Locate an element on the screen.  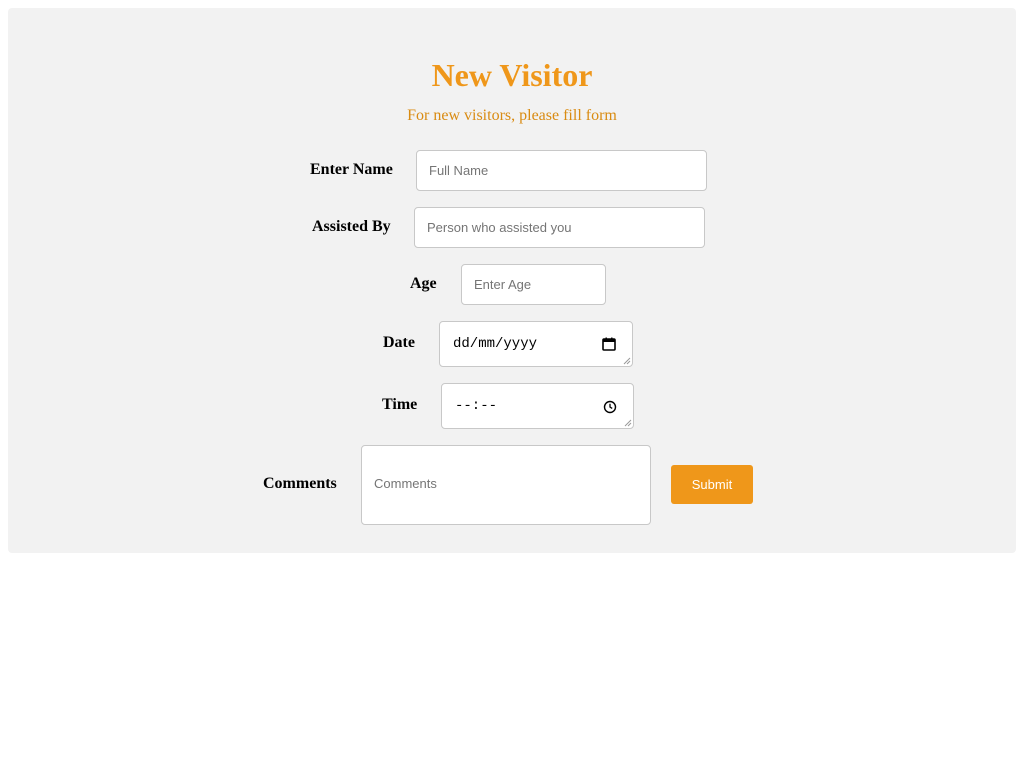
date-value: dd/mm/yyyy is located at coordinates (495, 344).